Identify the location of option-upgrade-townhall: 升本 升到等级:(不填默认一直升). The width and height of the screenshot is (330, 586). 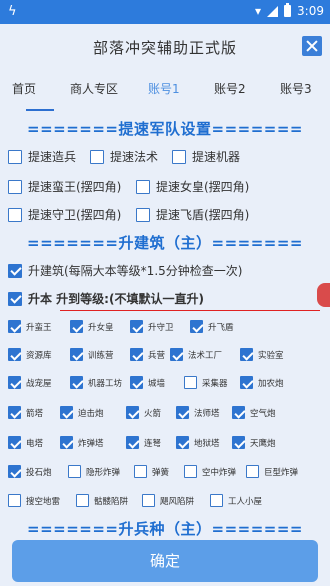
(106, 298).